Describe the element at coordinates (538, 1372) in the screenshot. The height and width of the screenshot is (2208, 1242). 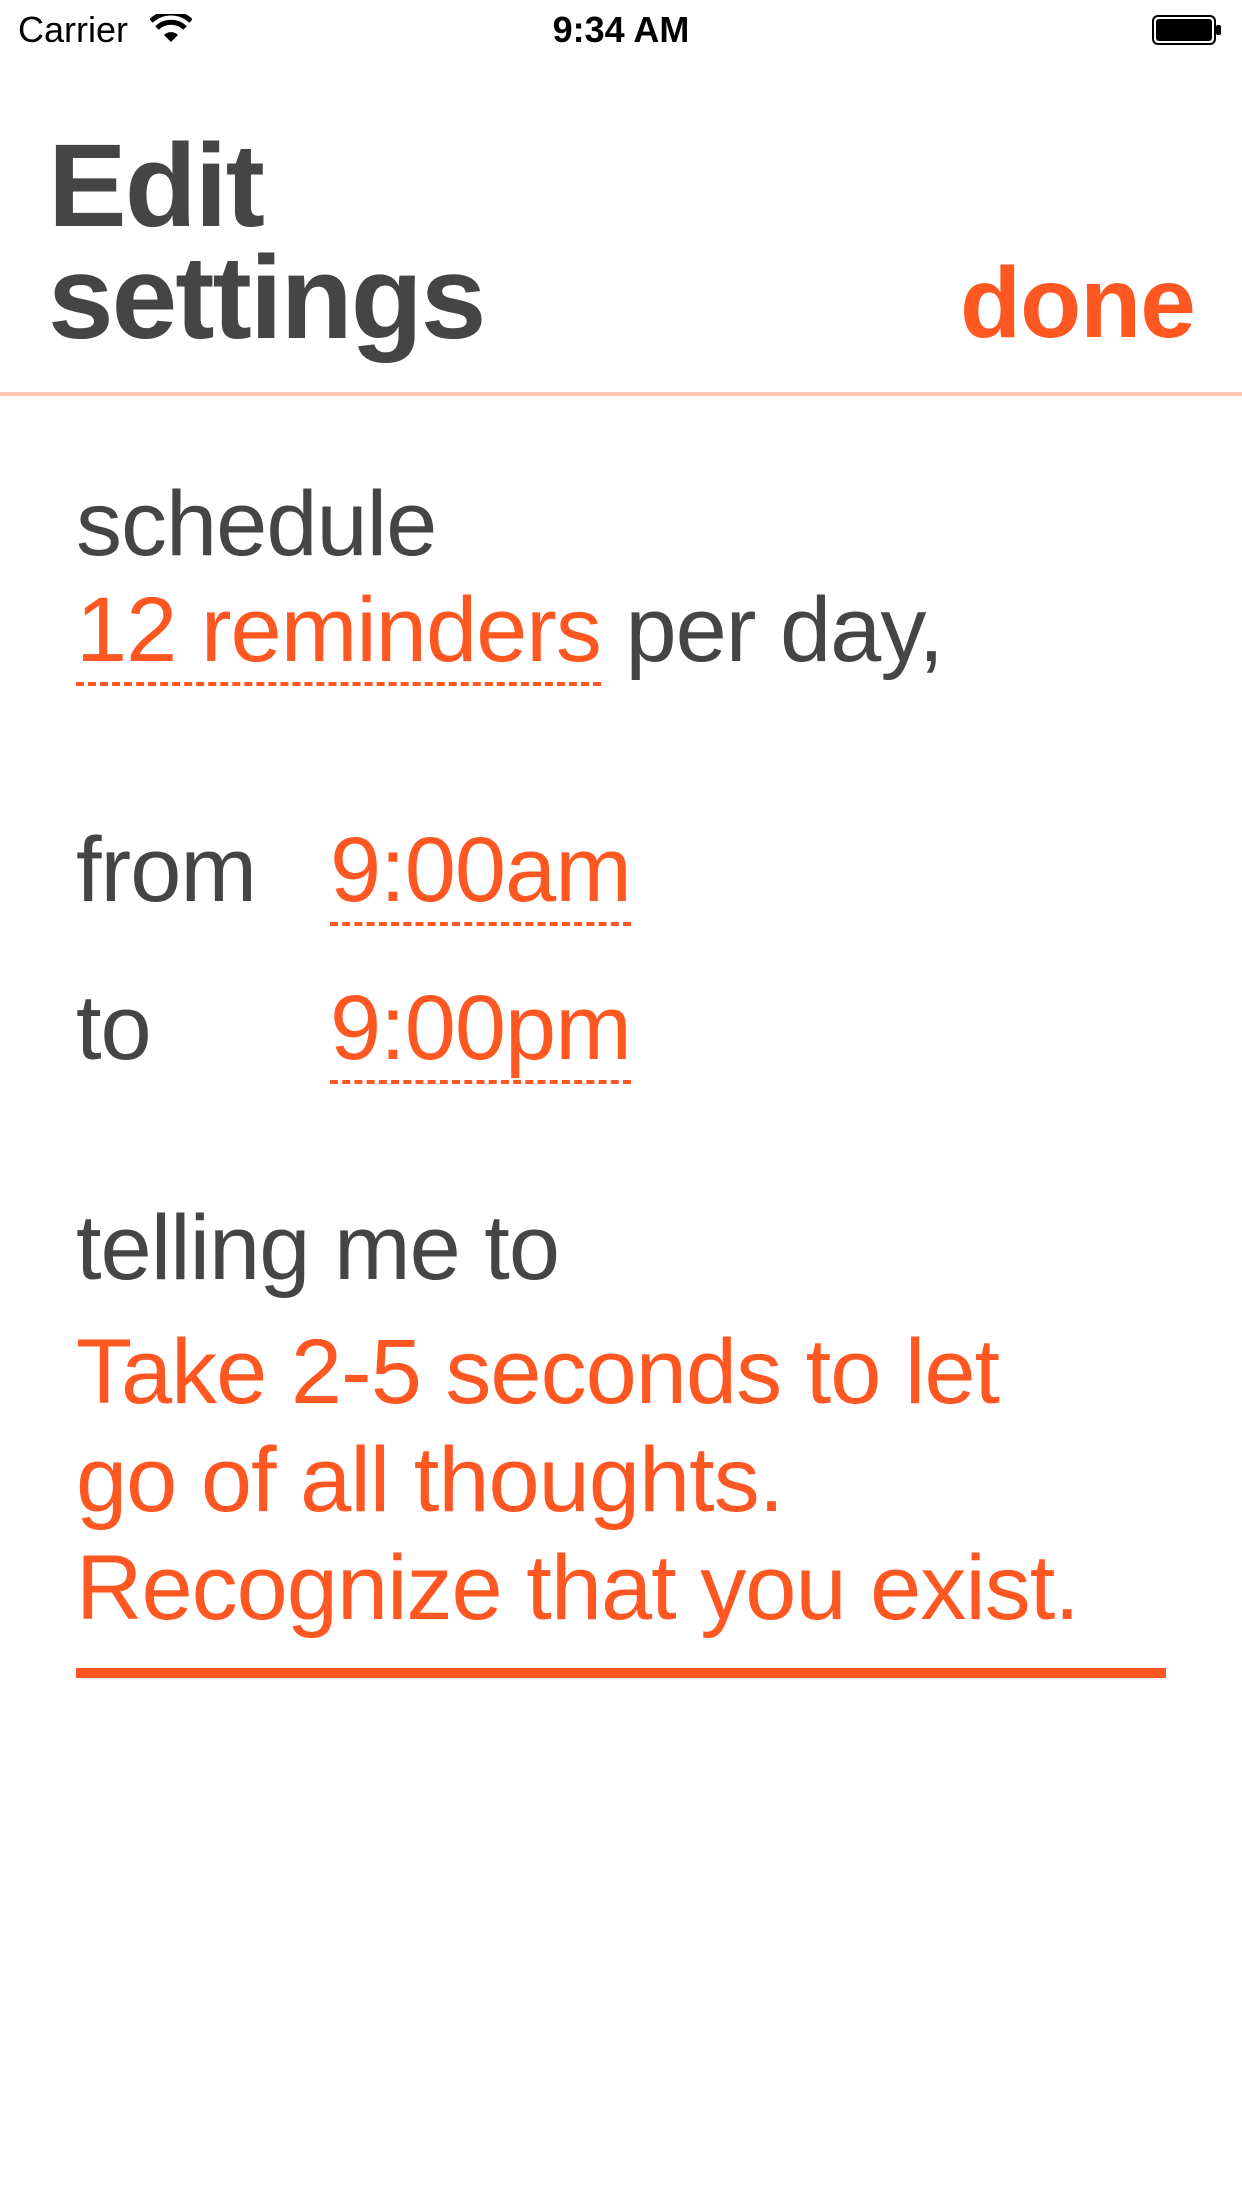
I see `message-line-1: Take 2-5 seconds to let` at that location.